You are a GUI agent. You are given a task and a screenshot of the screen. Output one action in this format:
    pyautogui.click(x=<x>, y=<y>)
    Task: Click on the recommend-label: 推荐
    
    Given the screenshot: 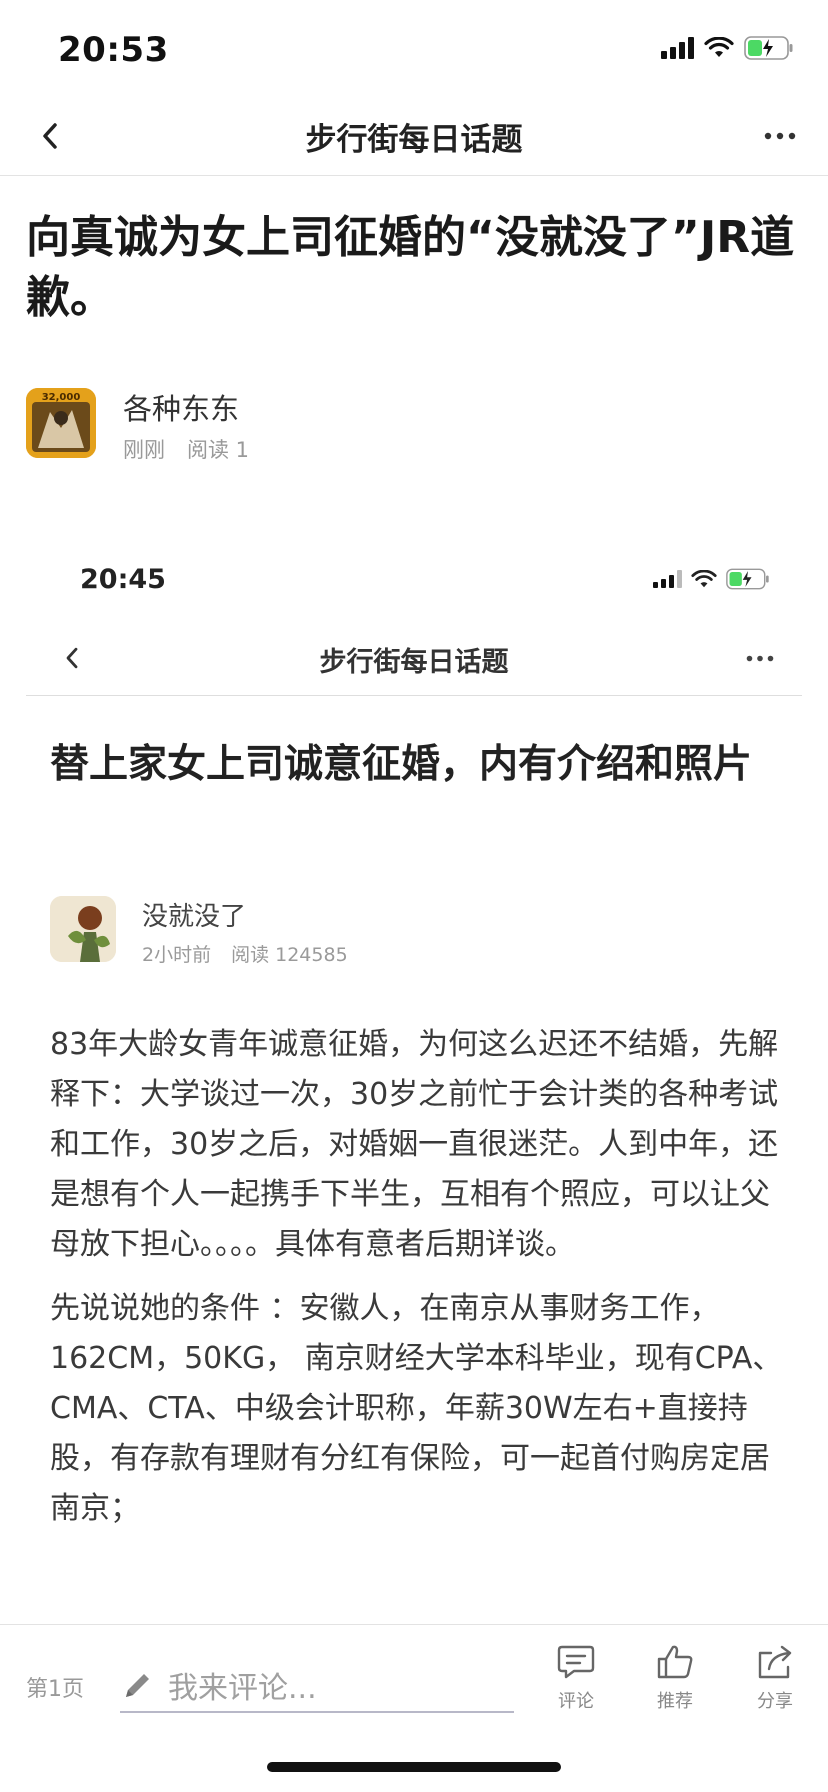 What is the action you would take?
    pyautogui.click(x=675, y=1701)
    